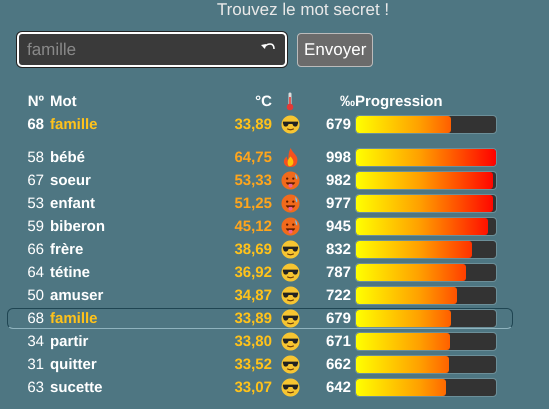 Image resolution: width=549 pixels, height=409 pixels. I want to click on guess-number: 66, so click(35, 249).